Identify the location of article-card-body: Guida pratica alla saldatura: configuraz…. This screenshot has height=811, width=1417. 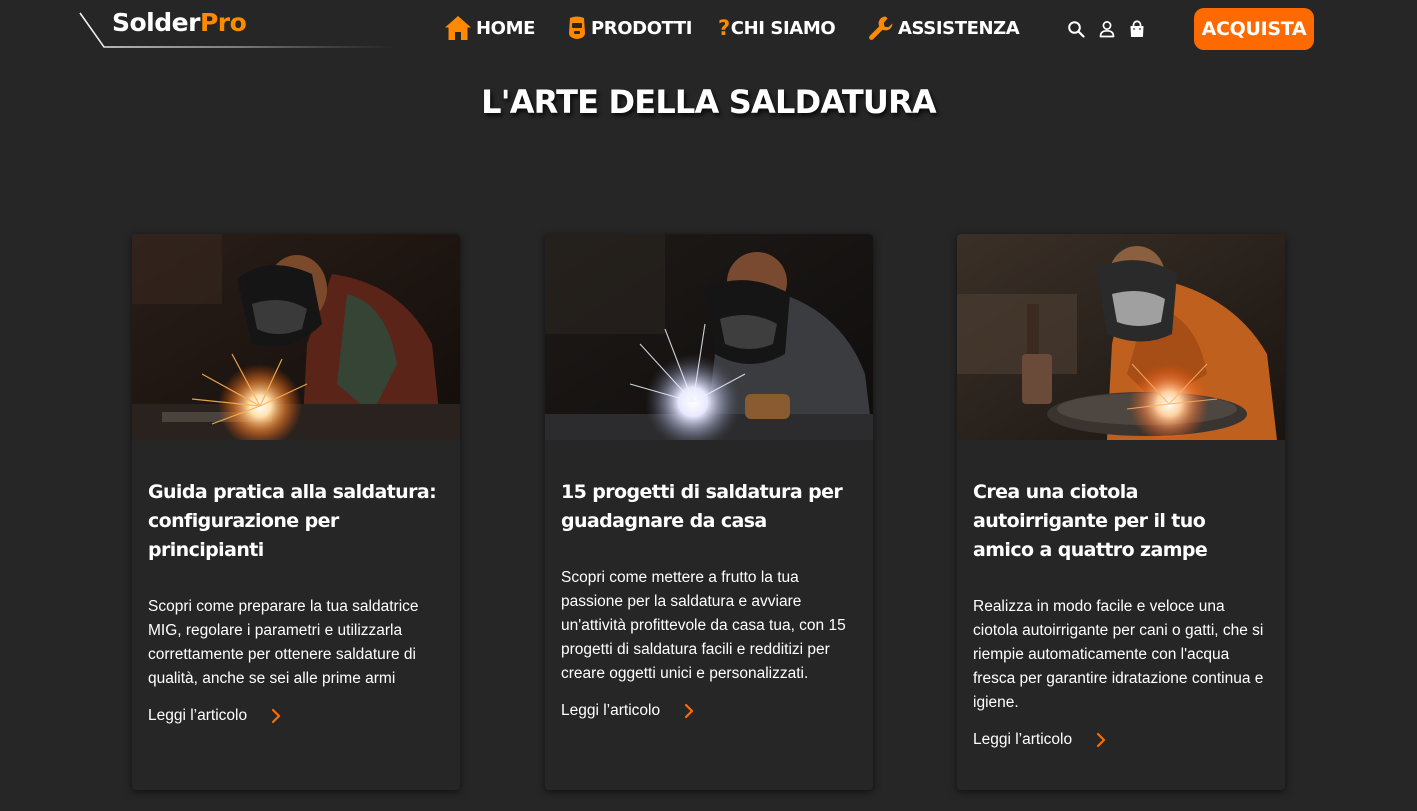
(296, 582).